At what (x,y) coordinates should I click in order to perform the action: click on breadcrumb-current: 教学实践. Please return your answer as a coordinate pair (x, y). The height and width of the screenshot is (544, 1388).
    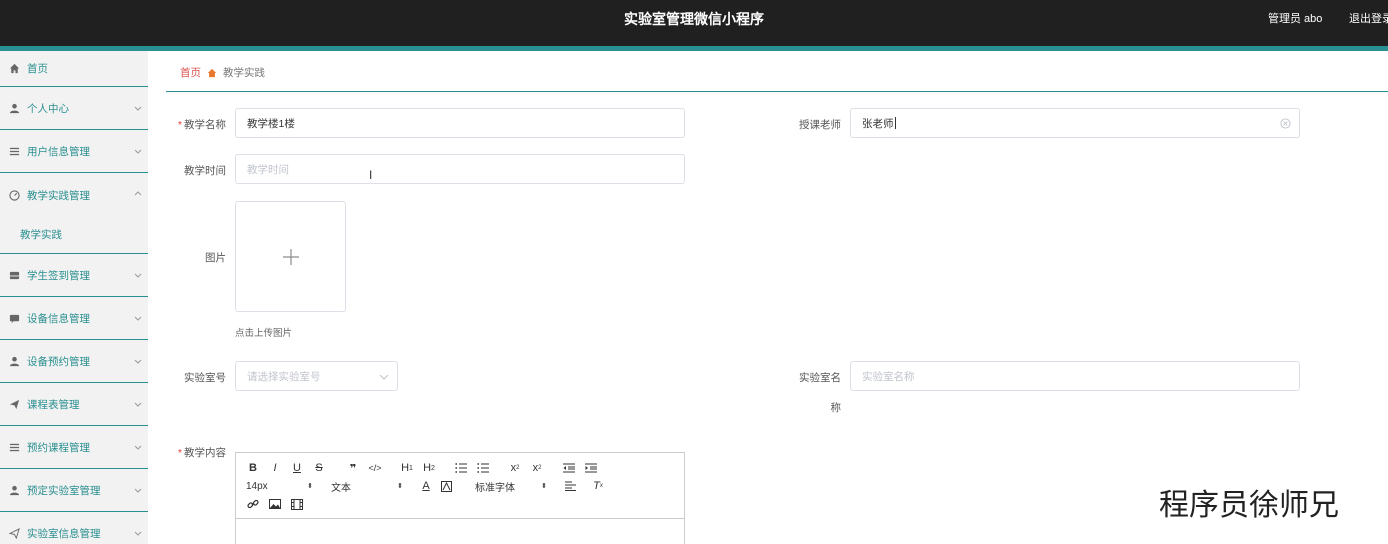
    Looking at the image, I should click on (244, 73).